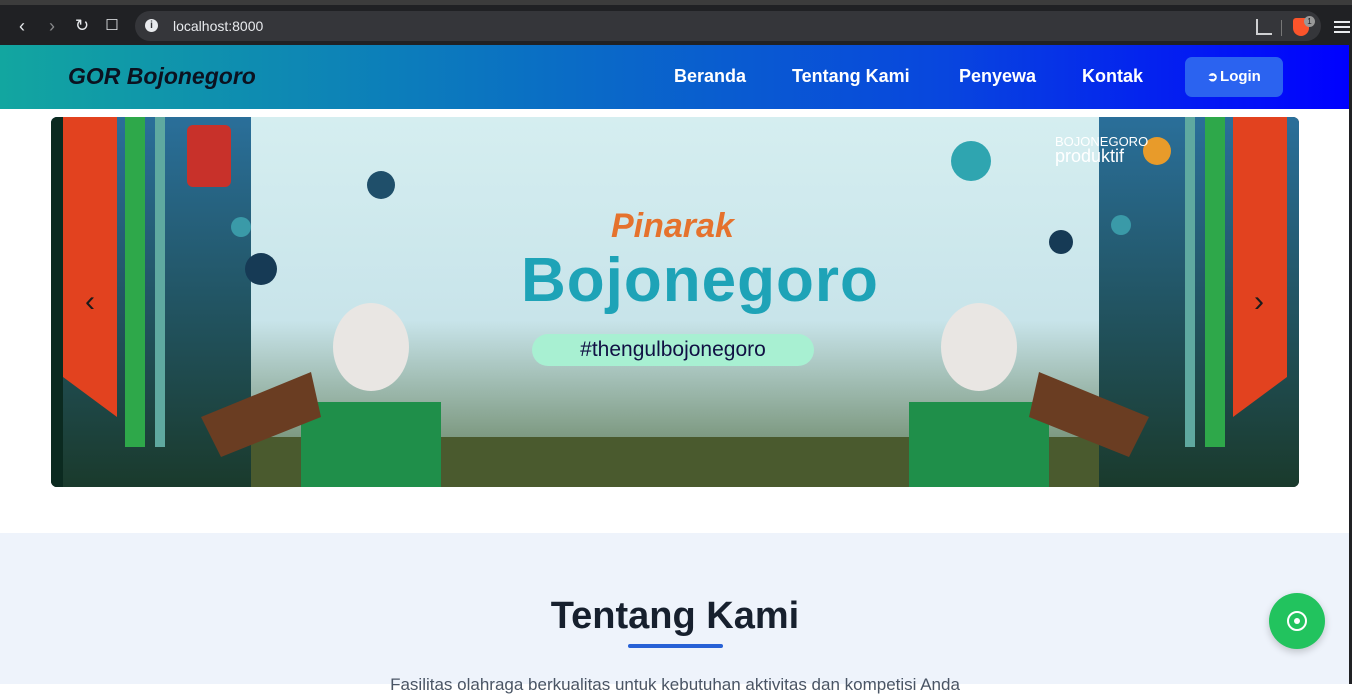  Describe the element at coordinates (82, 26) in the screenshot. I see `reload-icon: ↻` at that location.